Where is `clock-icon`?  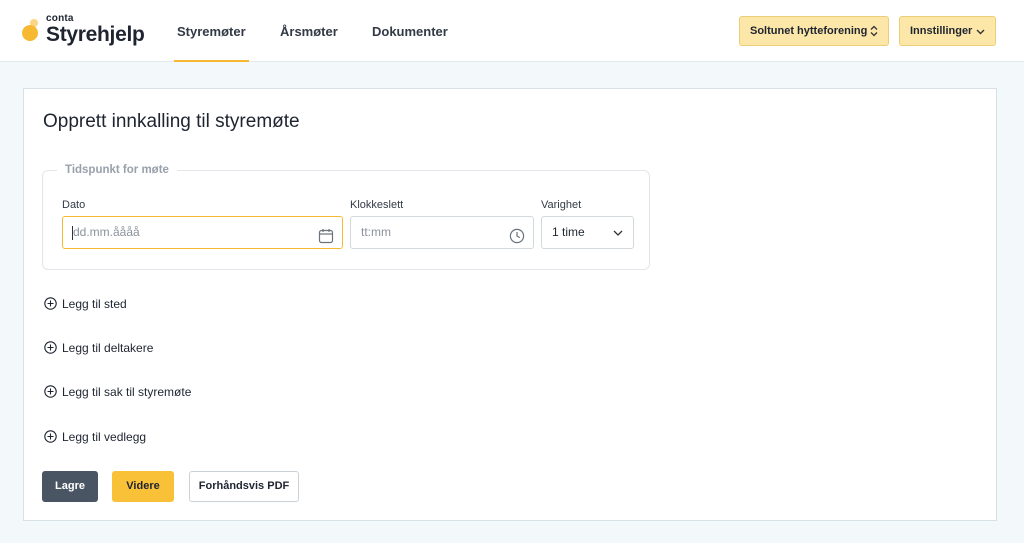
clock-icon is located at coordinates (517, 234).